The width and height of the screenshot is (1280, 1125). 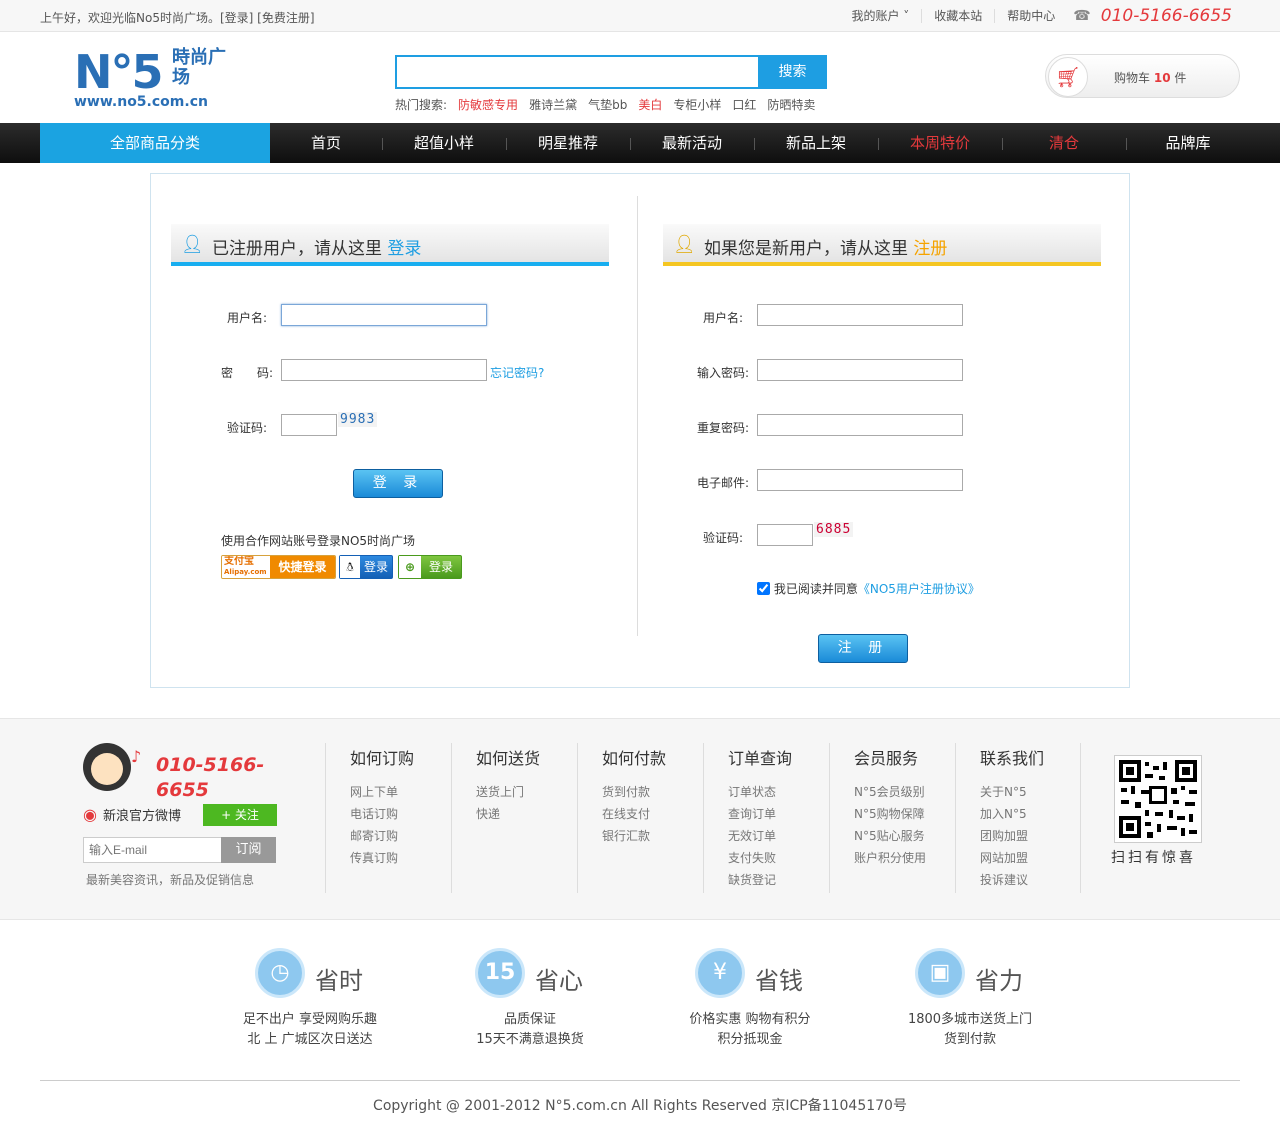 What do you see at coordinates (488, 104) in the screenshot?
I see `hot-item: 防敏感专用` at bounding box center [488, 104].